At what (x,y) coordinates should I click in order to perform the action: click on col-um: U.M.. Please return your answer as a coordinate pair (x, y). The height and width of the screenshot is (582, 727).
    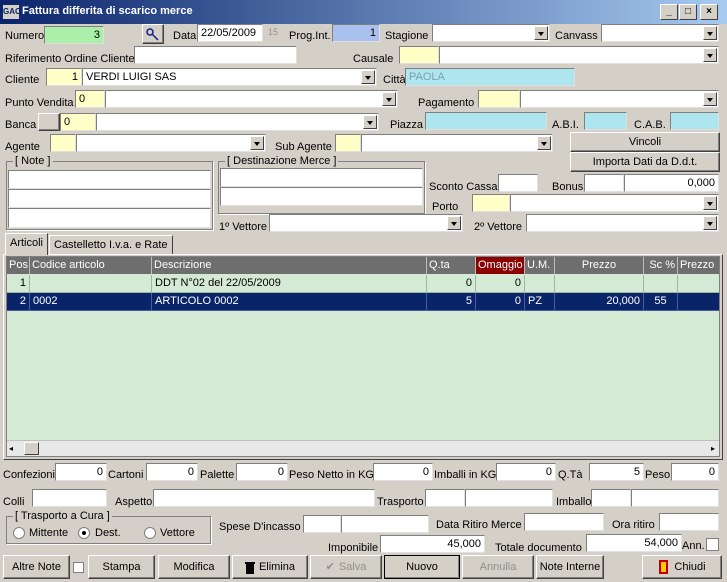
    Looking at the image, I should click on (540, 265).